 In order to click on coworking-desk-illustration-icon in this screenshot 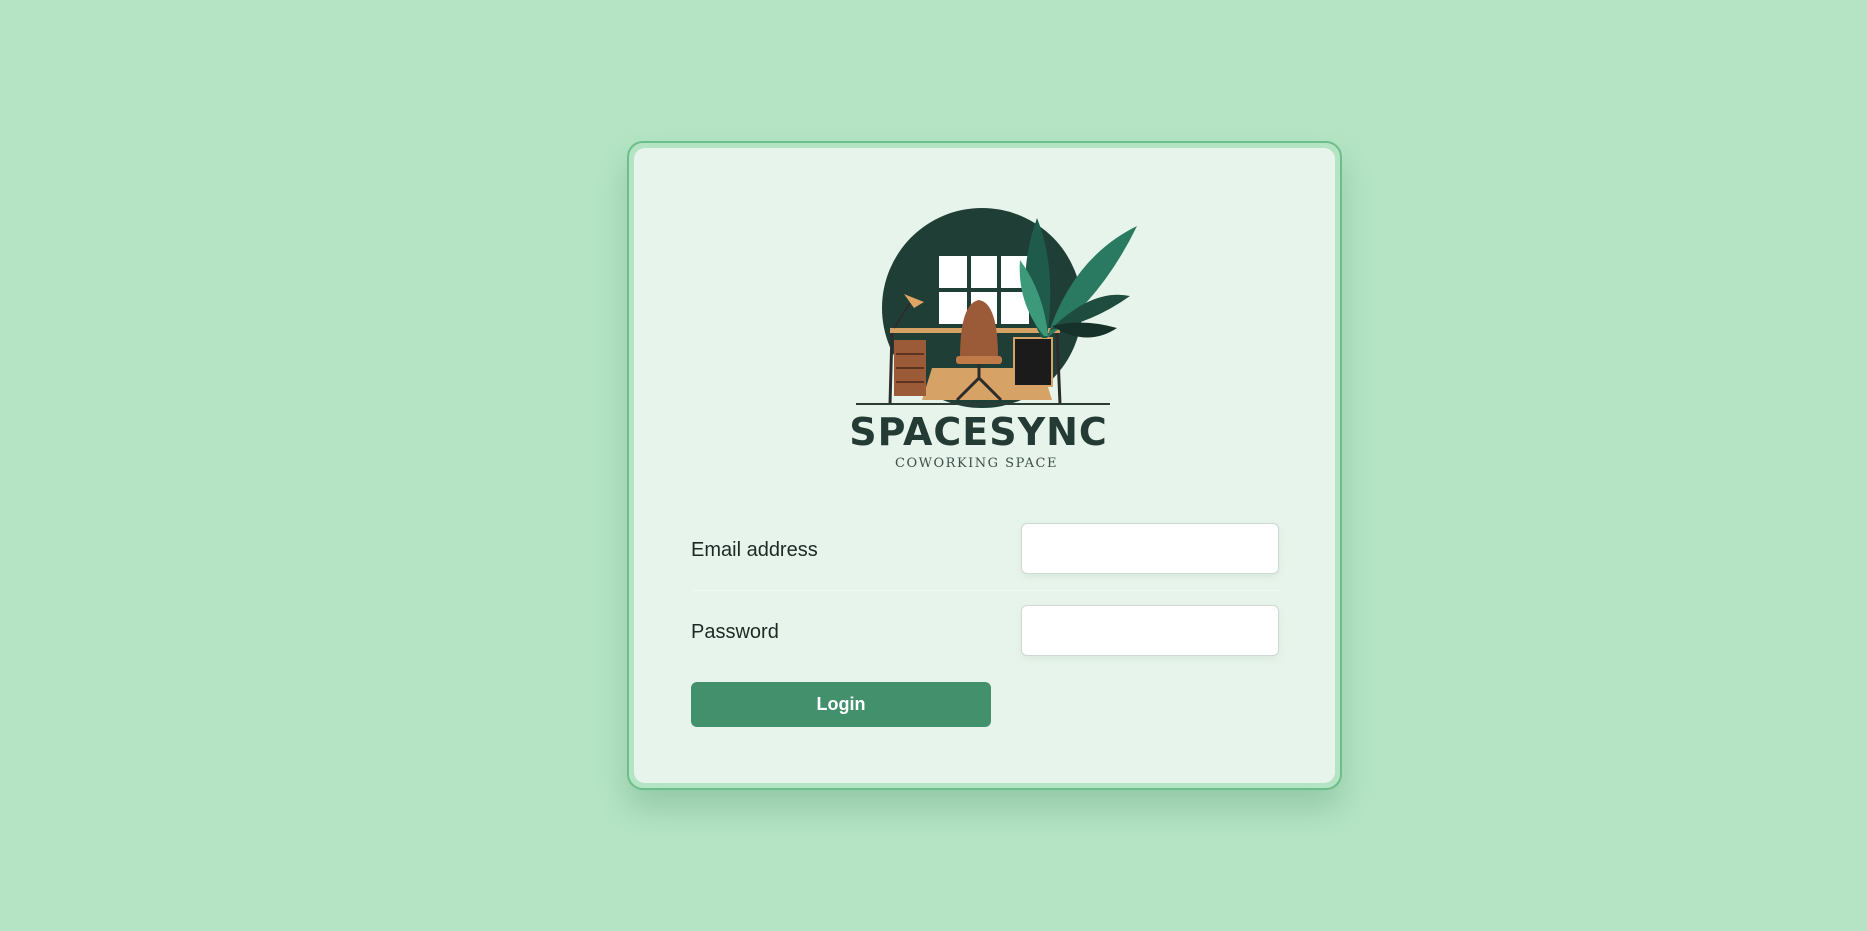, I will do `click(996, 308)`.